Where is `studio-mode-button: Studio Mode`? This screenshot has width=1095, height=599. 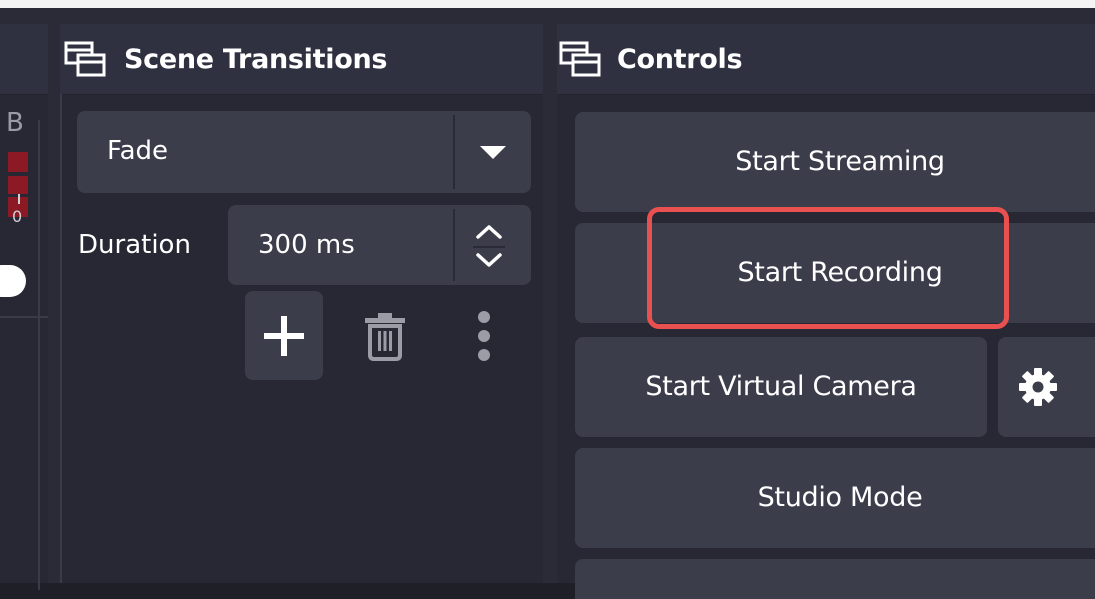 studio-mode-button: Studio Mode is located at coordinates (835, 498).